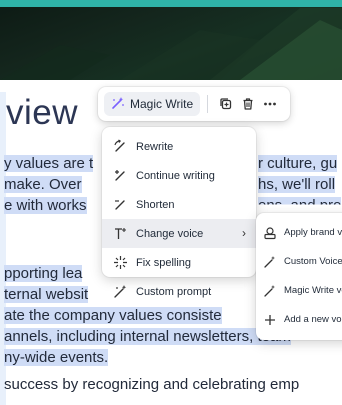 The image size is (342, 405). I want to click on magic-write-button: Magic Write, so click(152, 104).